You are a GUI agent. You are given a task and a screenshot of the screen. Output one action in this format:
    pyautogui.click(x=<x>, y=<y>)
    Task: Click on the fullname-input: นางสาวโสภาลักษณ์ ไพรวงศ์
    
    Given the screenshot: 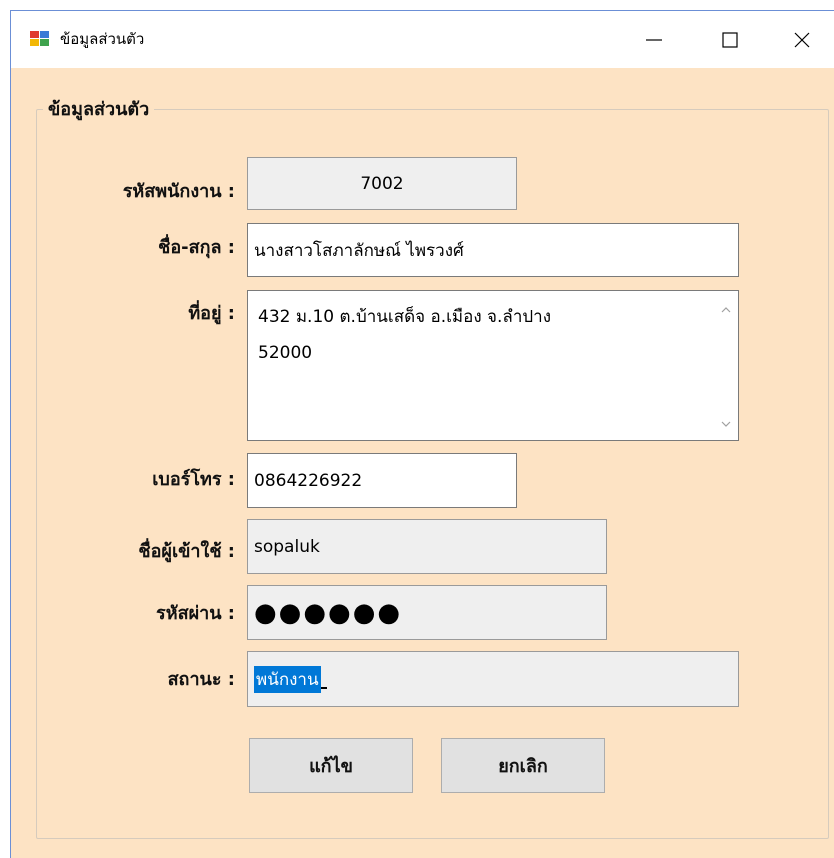 What is the action you would take?
    pyautogui.click(x=493, y=250)
    